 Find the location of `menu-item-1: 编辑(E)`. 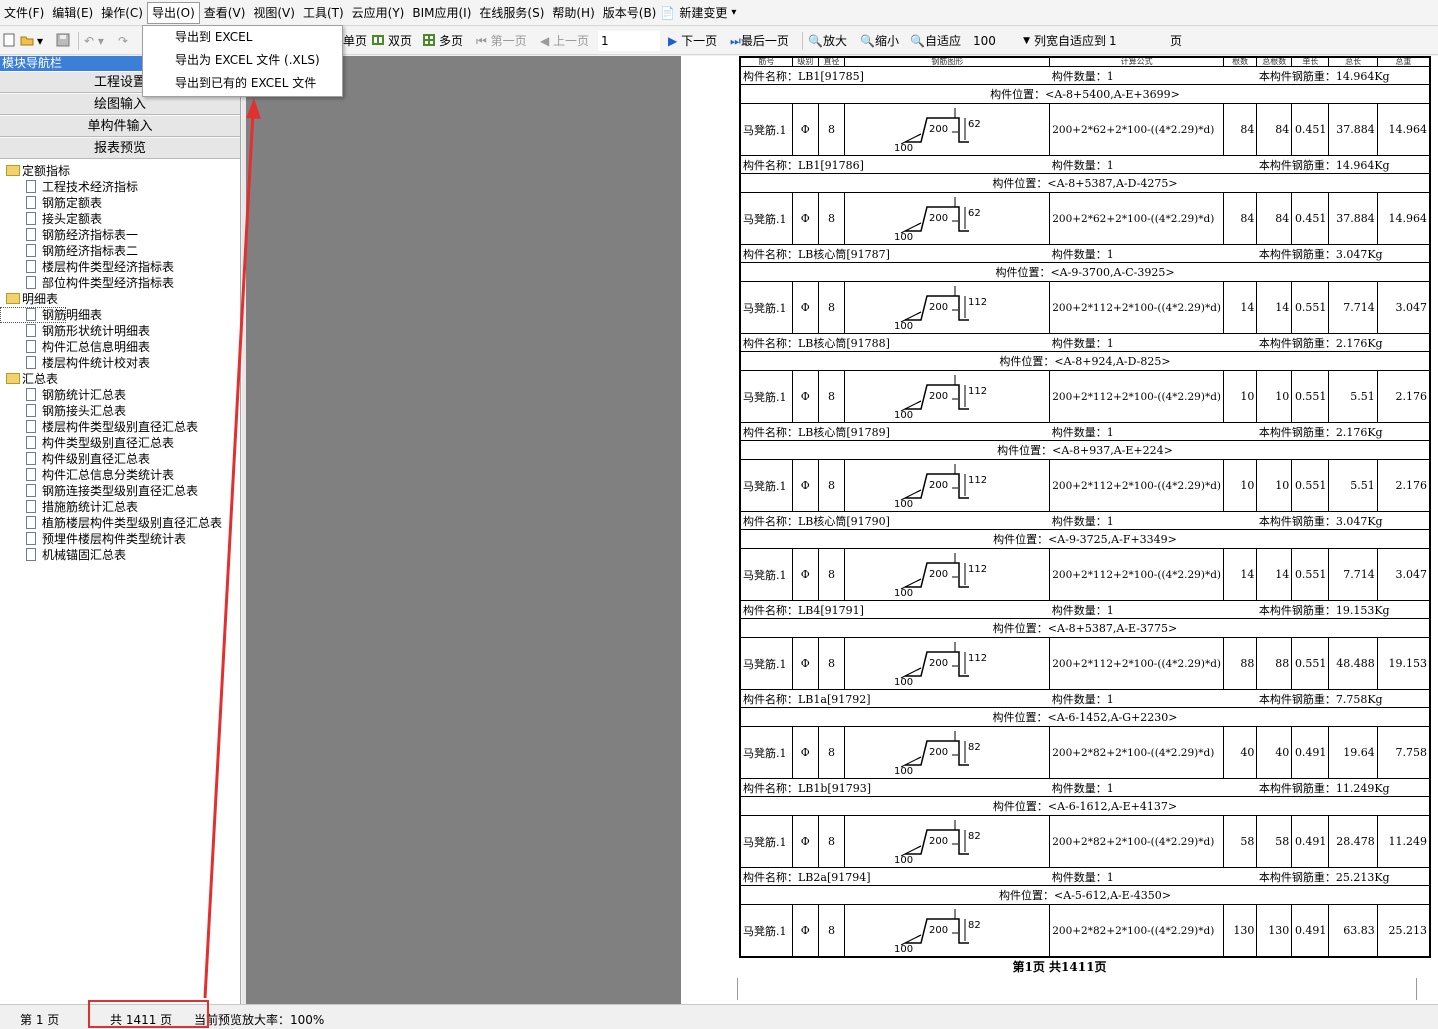

menu-item-1: 编辑(E) is located at coordinates (72, 13).